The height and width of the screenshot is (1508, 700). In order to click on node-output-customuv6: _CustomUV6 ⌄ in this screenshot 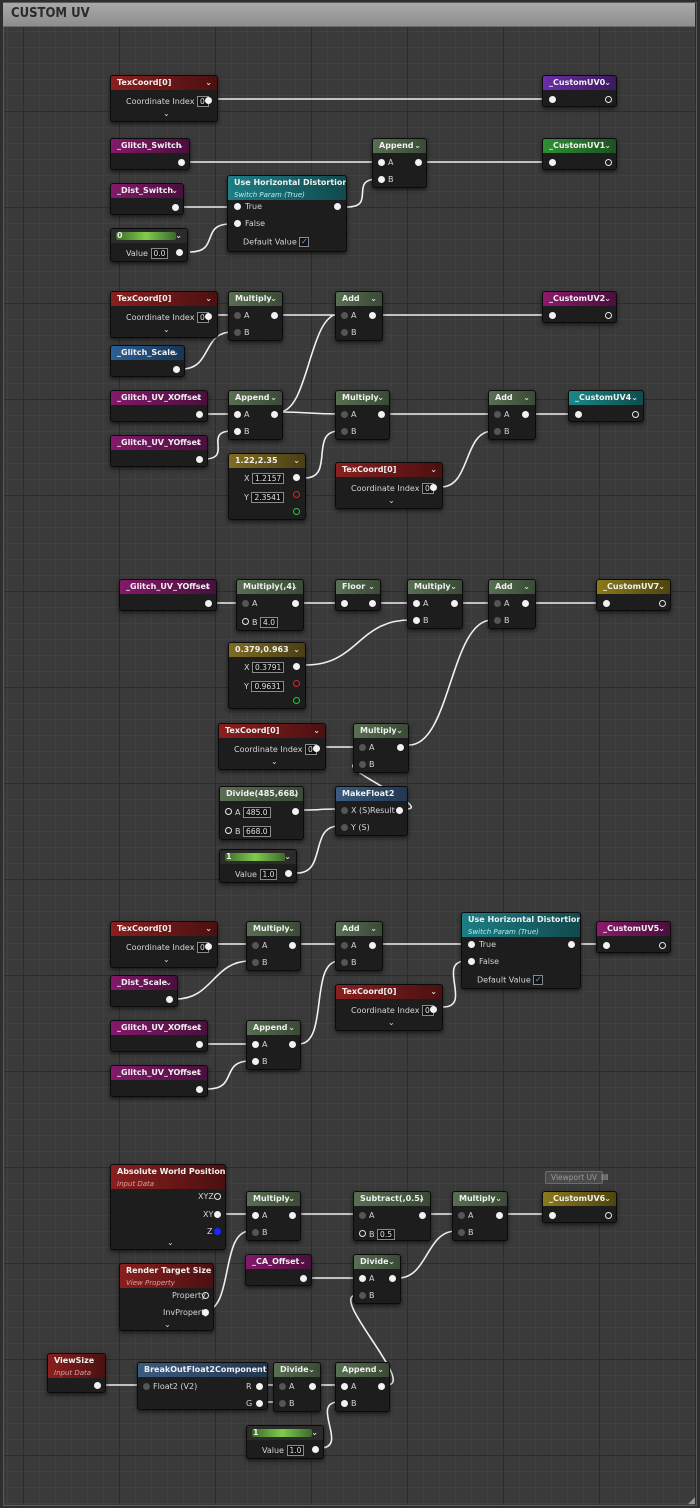, I will do `click(579, 1207)`.